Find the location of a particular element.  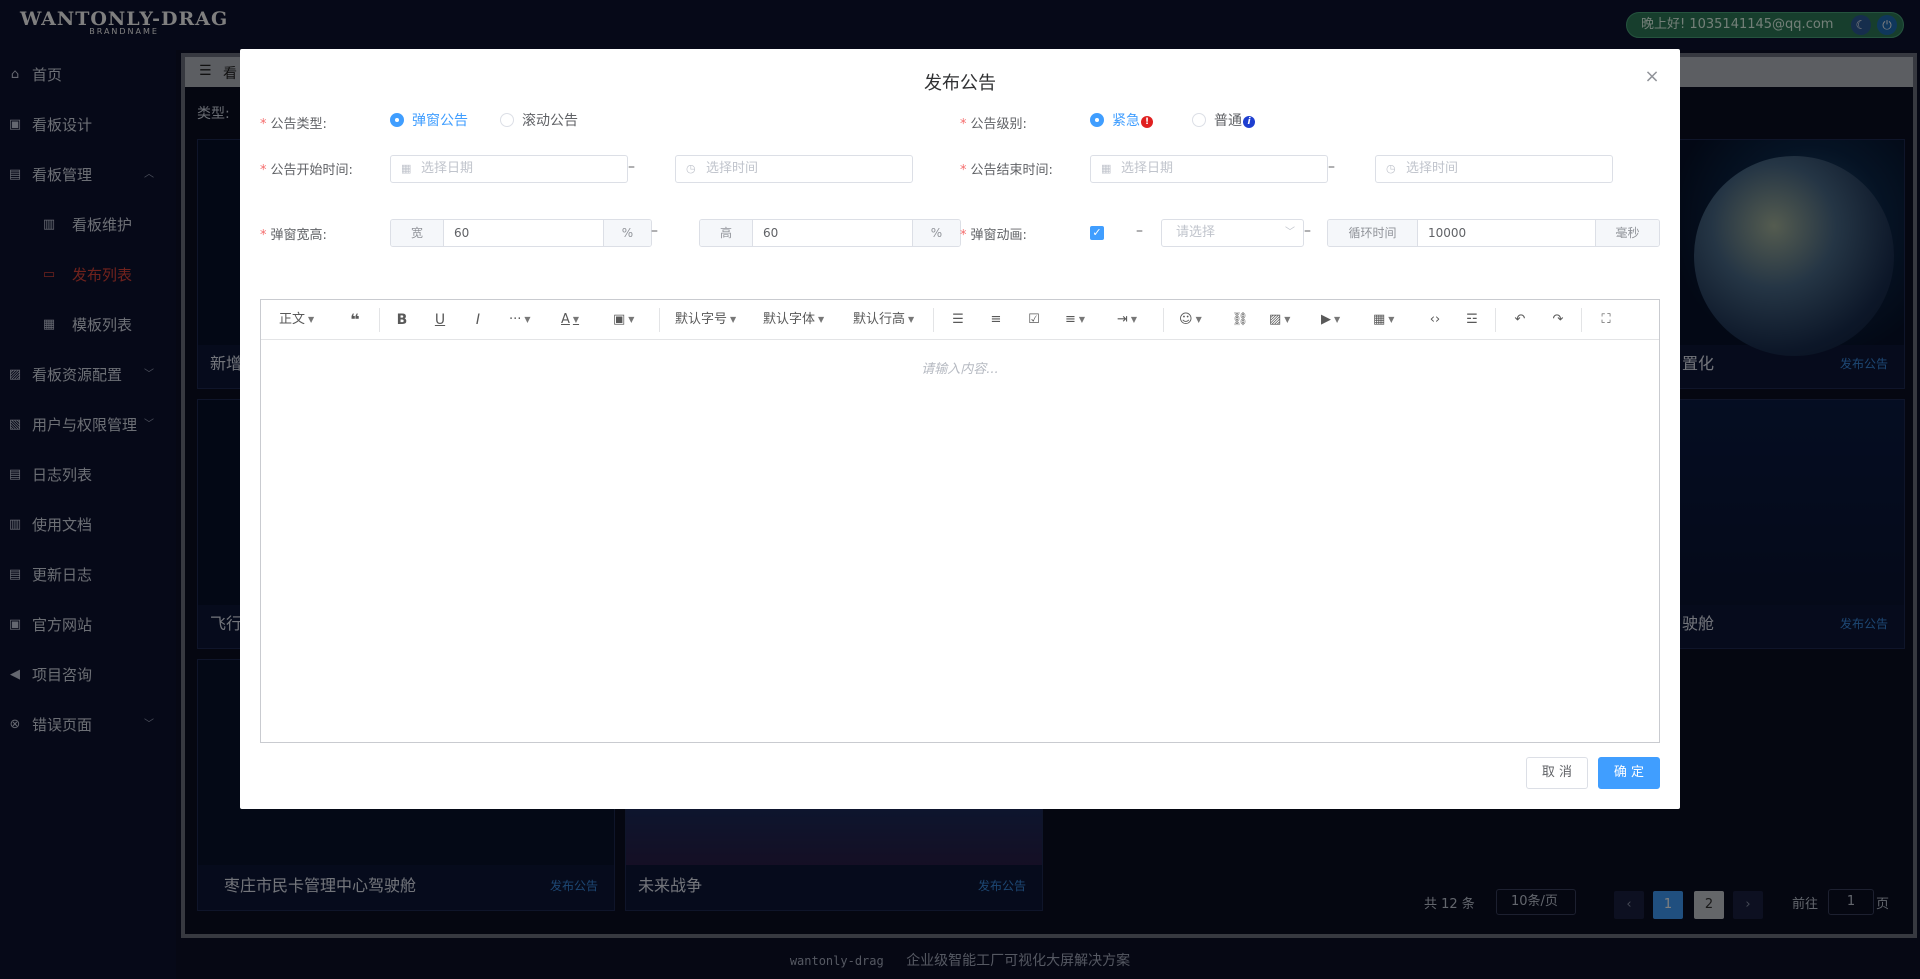

confirm-button: 确 定 is located at coordinates (1629, 773).